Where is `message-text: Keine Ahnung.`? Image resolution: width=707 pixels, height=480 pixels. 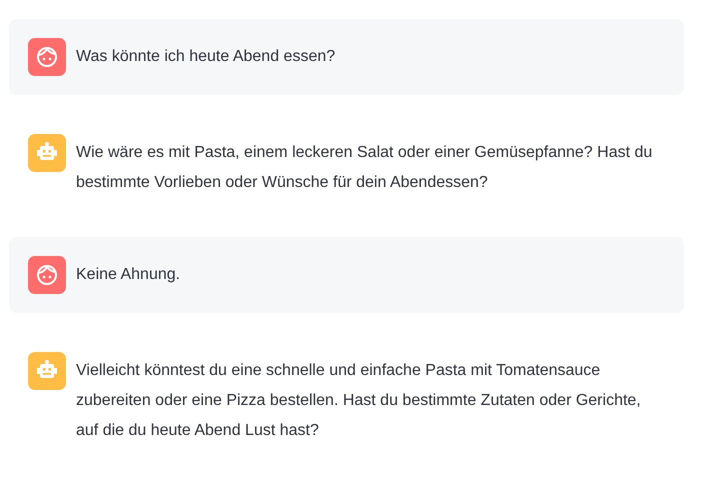 message-text: Keine Ahnung. is located at coordinates (128, 275).